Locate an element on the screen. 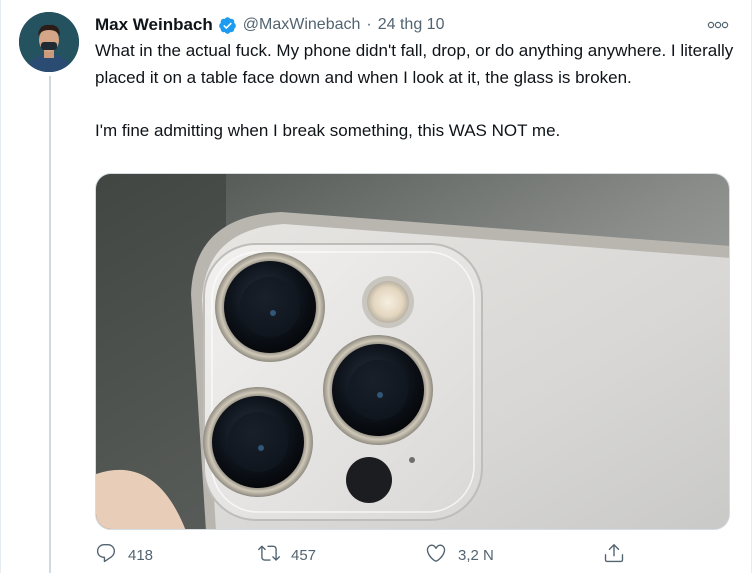 This screenshot has width=752, height=573. share-icon is located at coordinates (614, 555).